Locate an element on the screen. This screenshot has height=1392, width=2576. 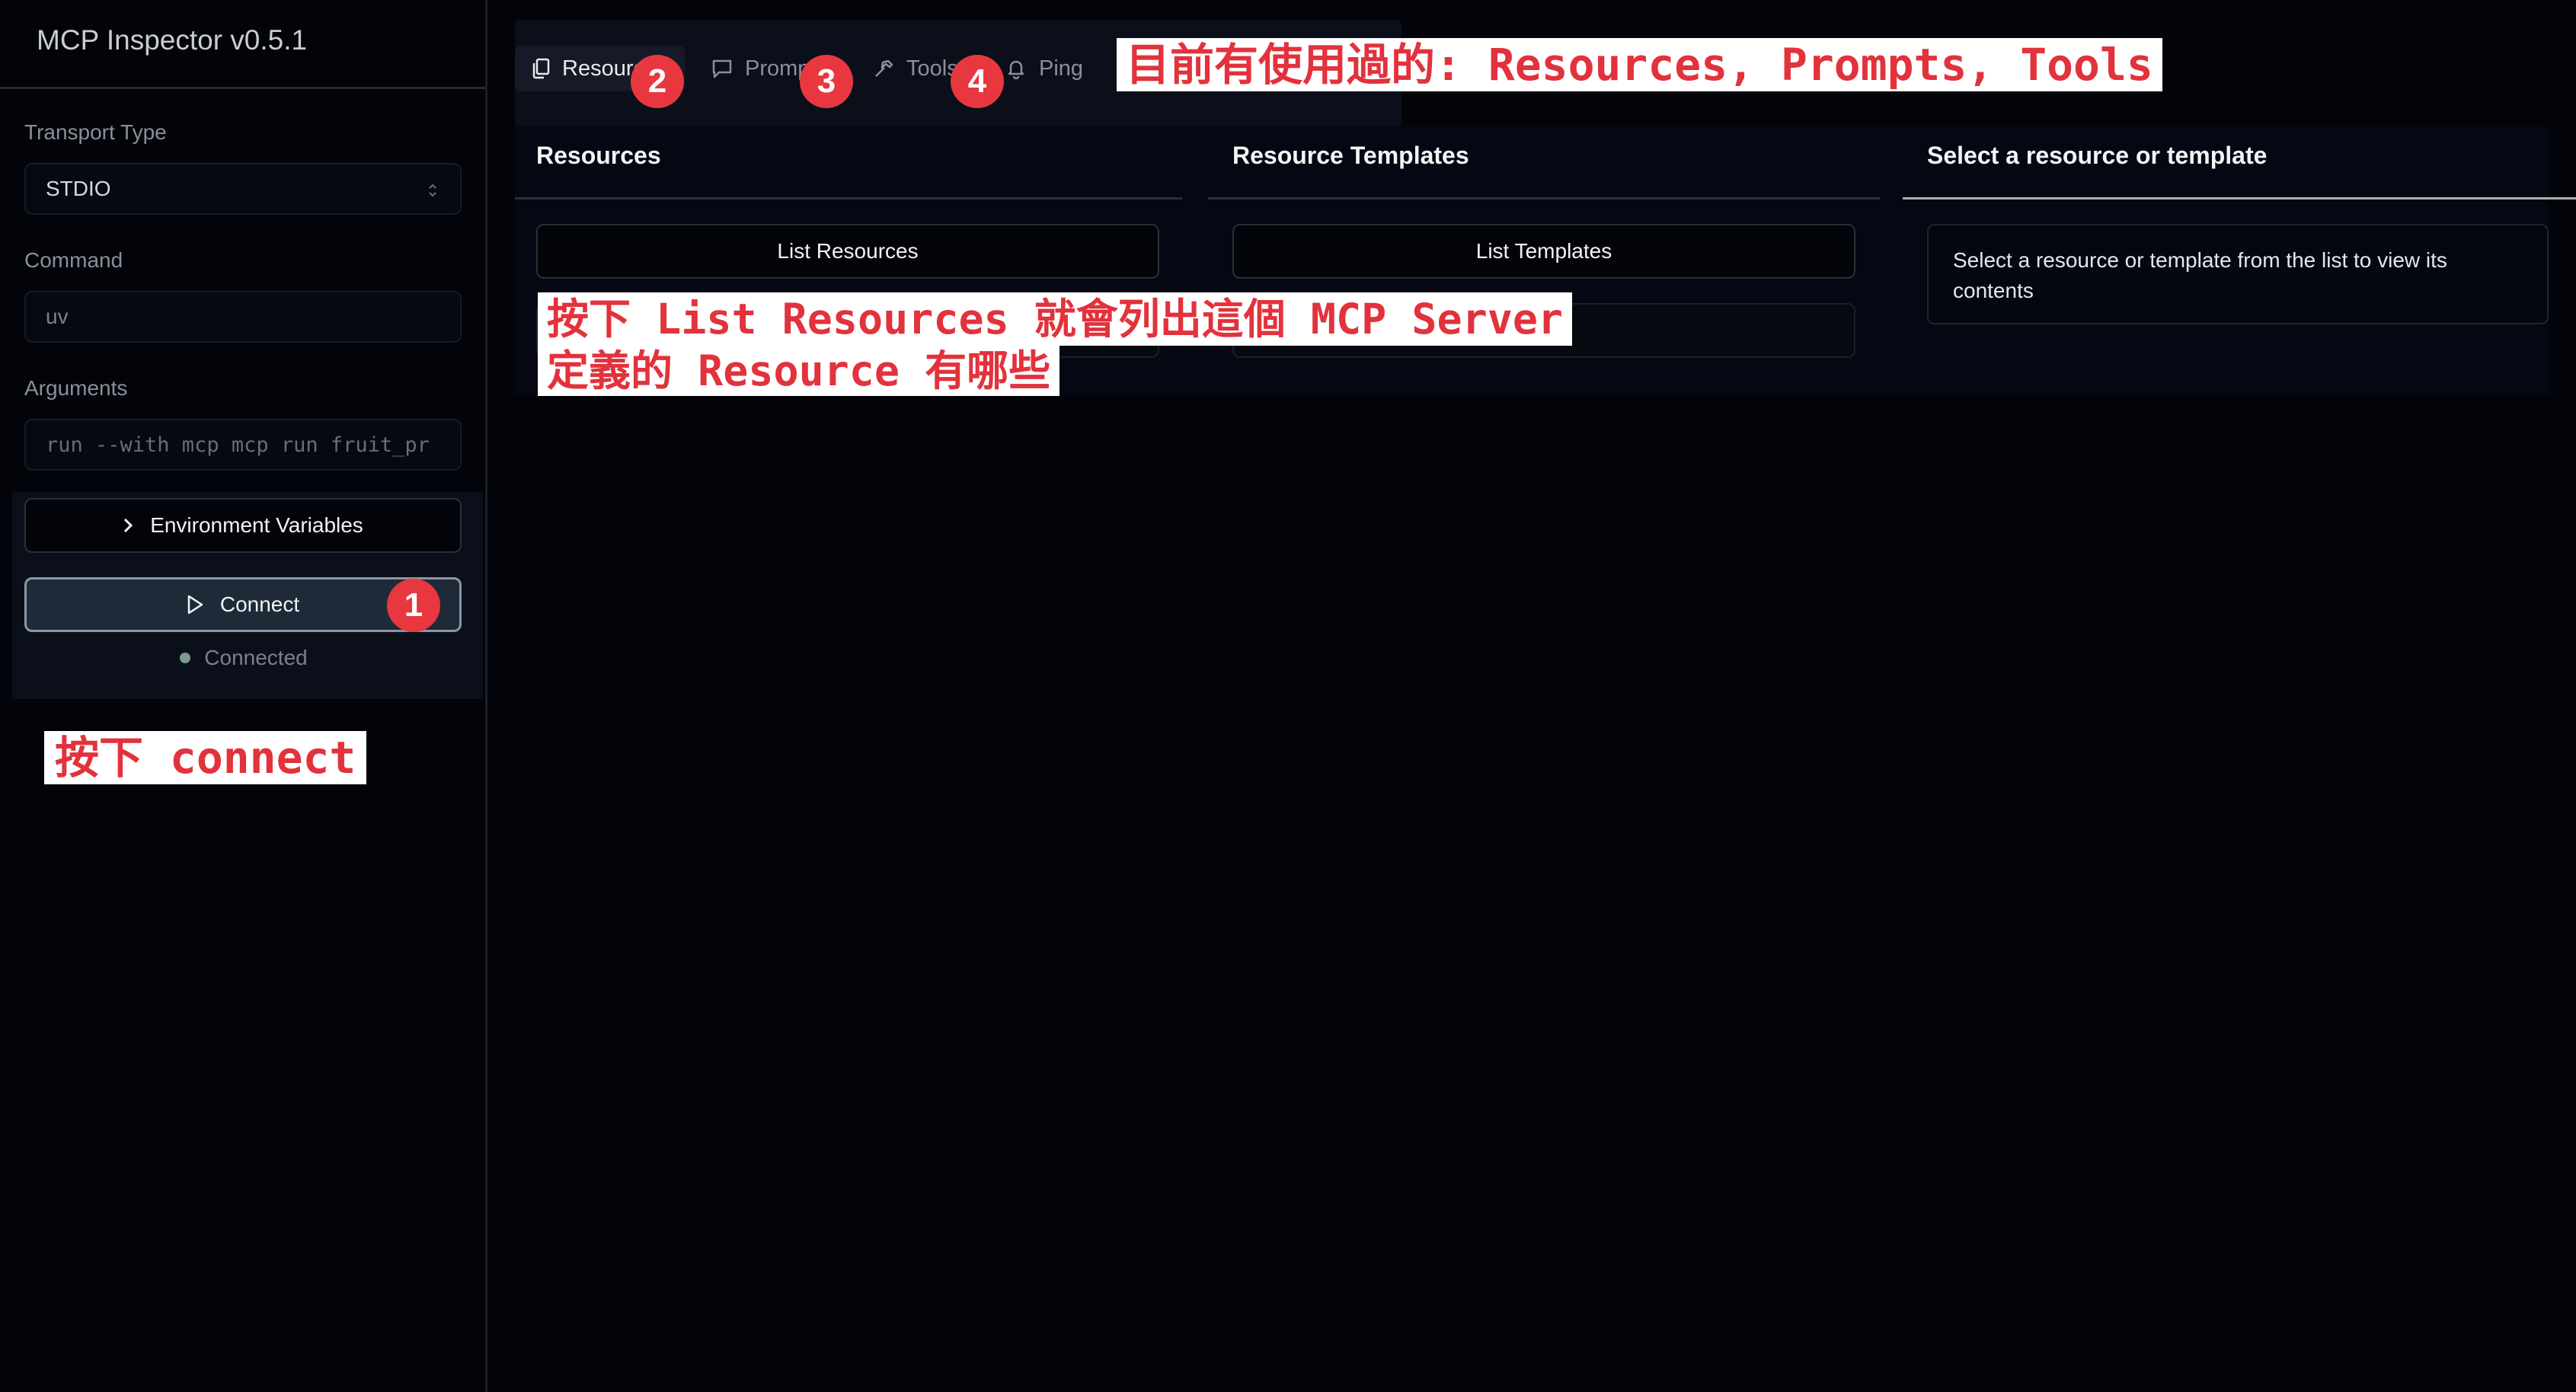
arguments-value: run --with mcp mcp run fruit_pr is located at coordinates (238, 445).